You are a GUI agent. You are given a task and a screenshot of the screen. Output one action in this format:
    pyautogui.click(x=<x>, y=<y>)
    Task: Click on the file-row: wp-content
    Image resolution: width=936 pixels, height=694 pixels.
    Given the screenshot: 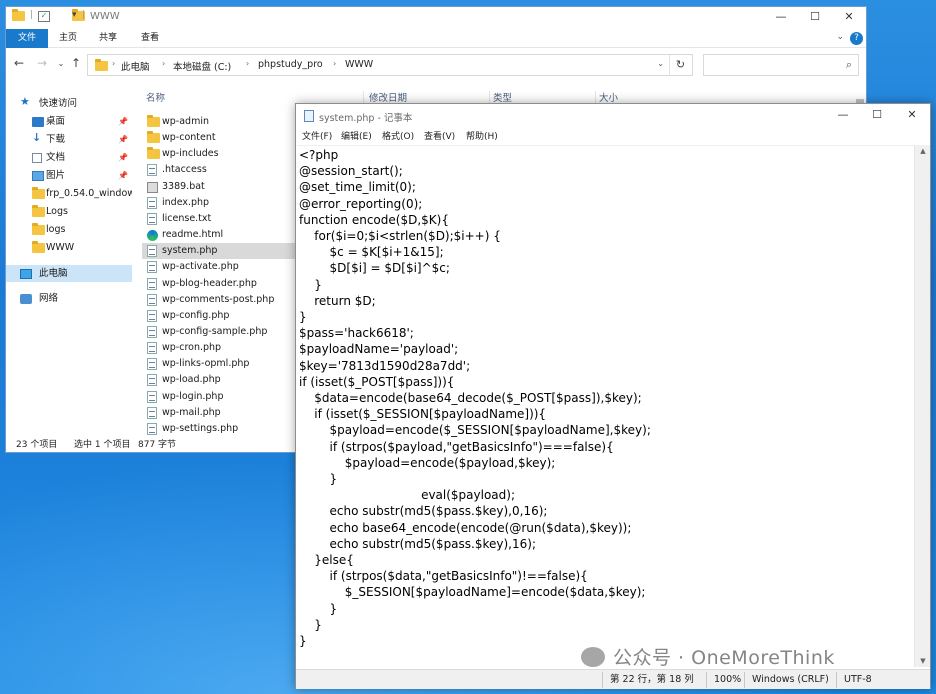 What is the action you would take?
    pyautogui.click(x=220, y=138)
    